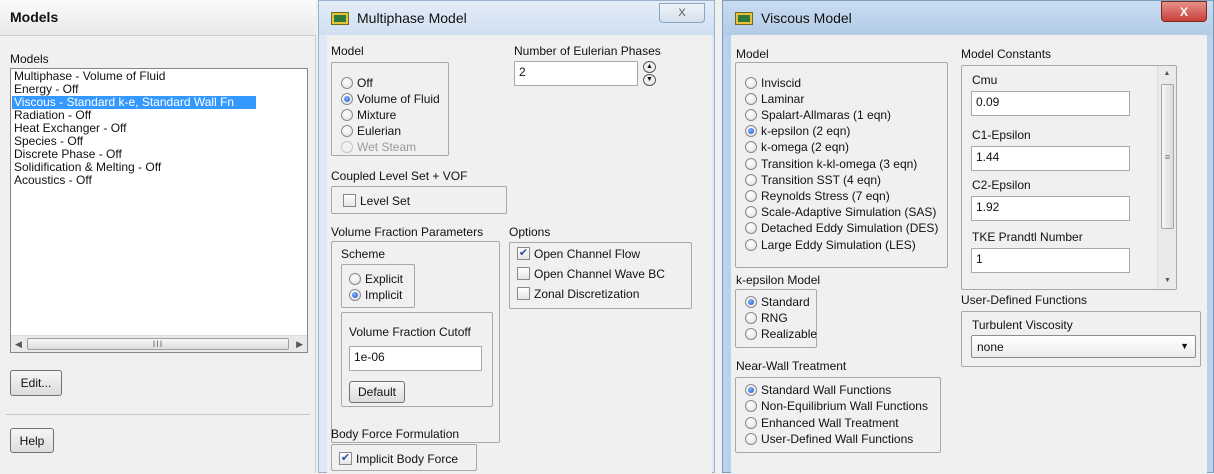 This screenshot has height=474, width=1214. Describe the element at coordinates (1050, 260) in the screenshot. I see `constant-input: 1` at that location.